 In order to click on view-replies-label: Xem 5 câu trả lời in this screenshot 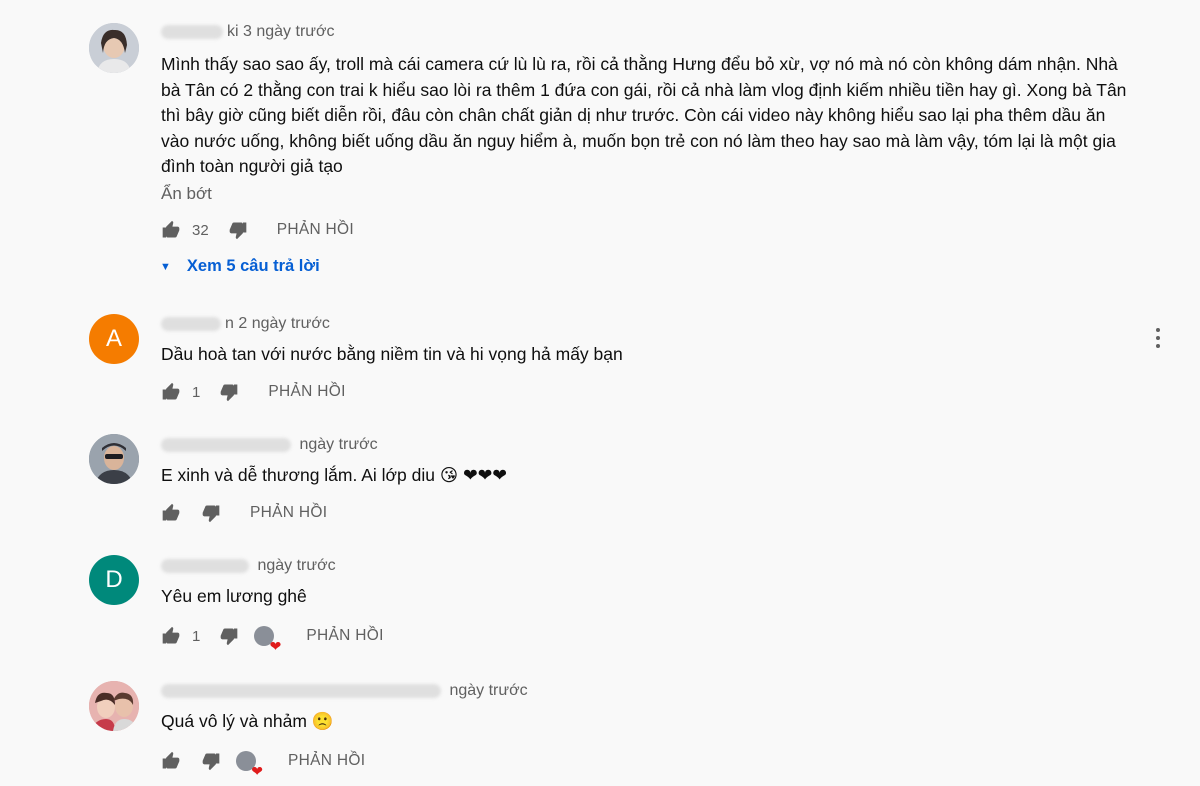, I will do `click(253, 266)`.